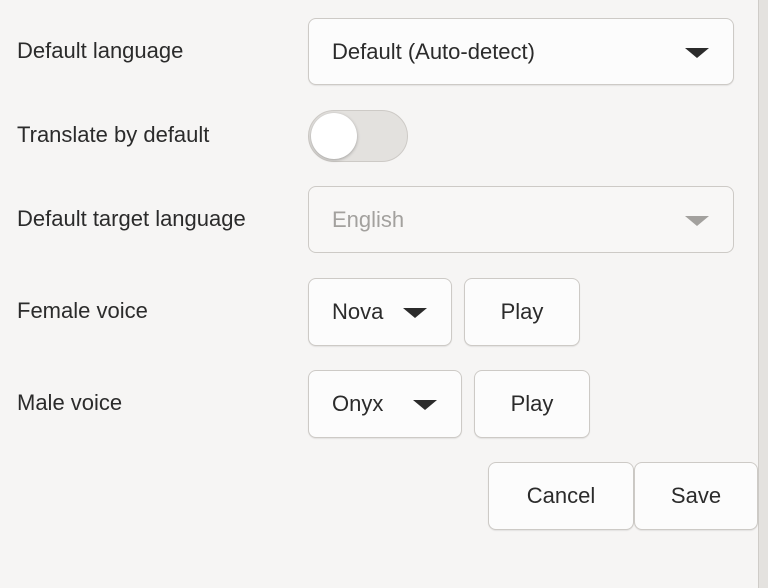  I want to click on cancel-button-label: Cancel, so click(561, 495).